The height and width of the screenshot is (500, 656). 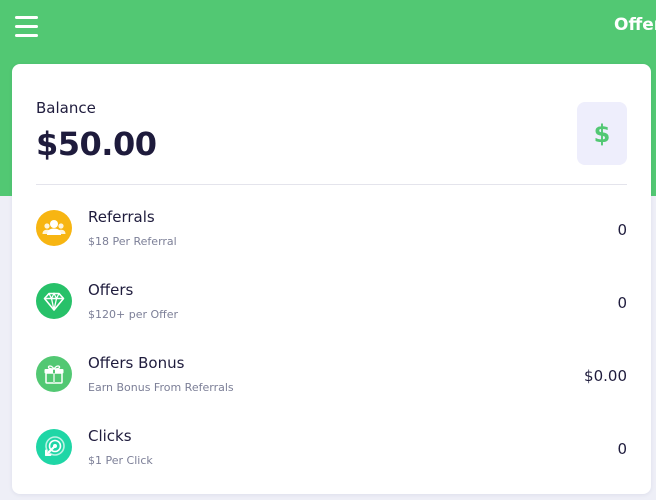 I want to click on stat-row-clicks: Clicks $1 Per Click 0, so click(x=331, y=456).